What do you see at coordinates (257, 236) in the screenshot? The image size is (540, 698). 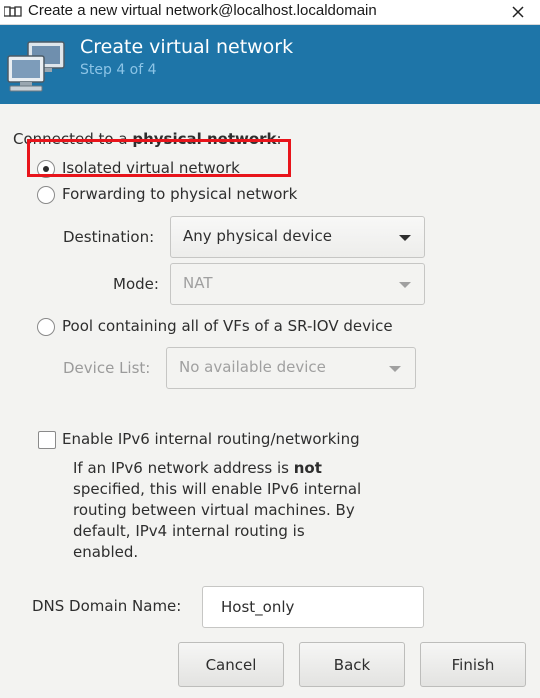 I see `destination-value: Any physical device` at bounding box center [257, 236].